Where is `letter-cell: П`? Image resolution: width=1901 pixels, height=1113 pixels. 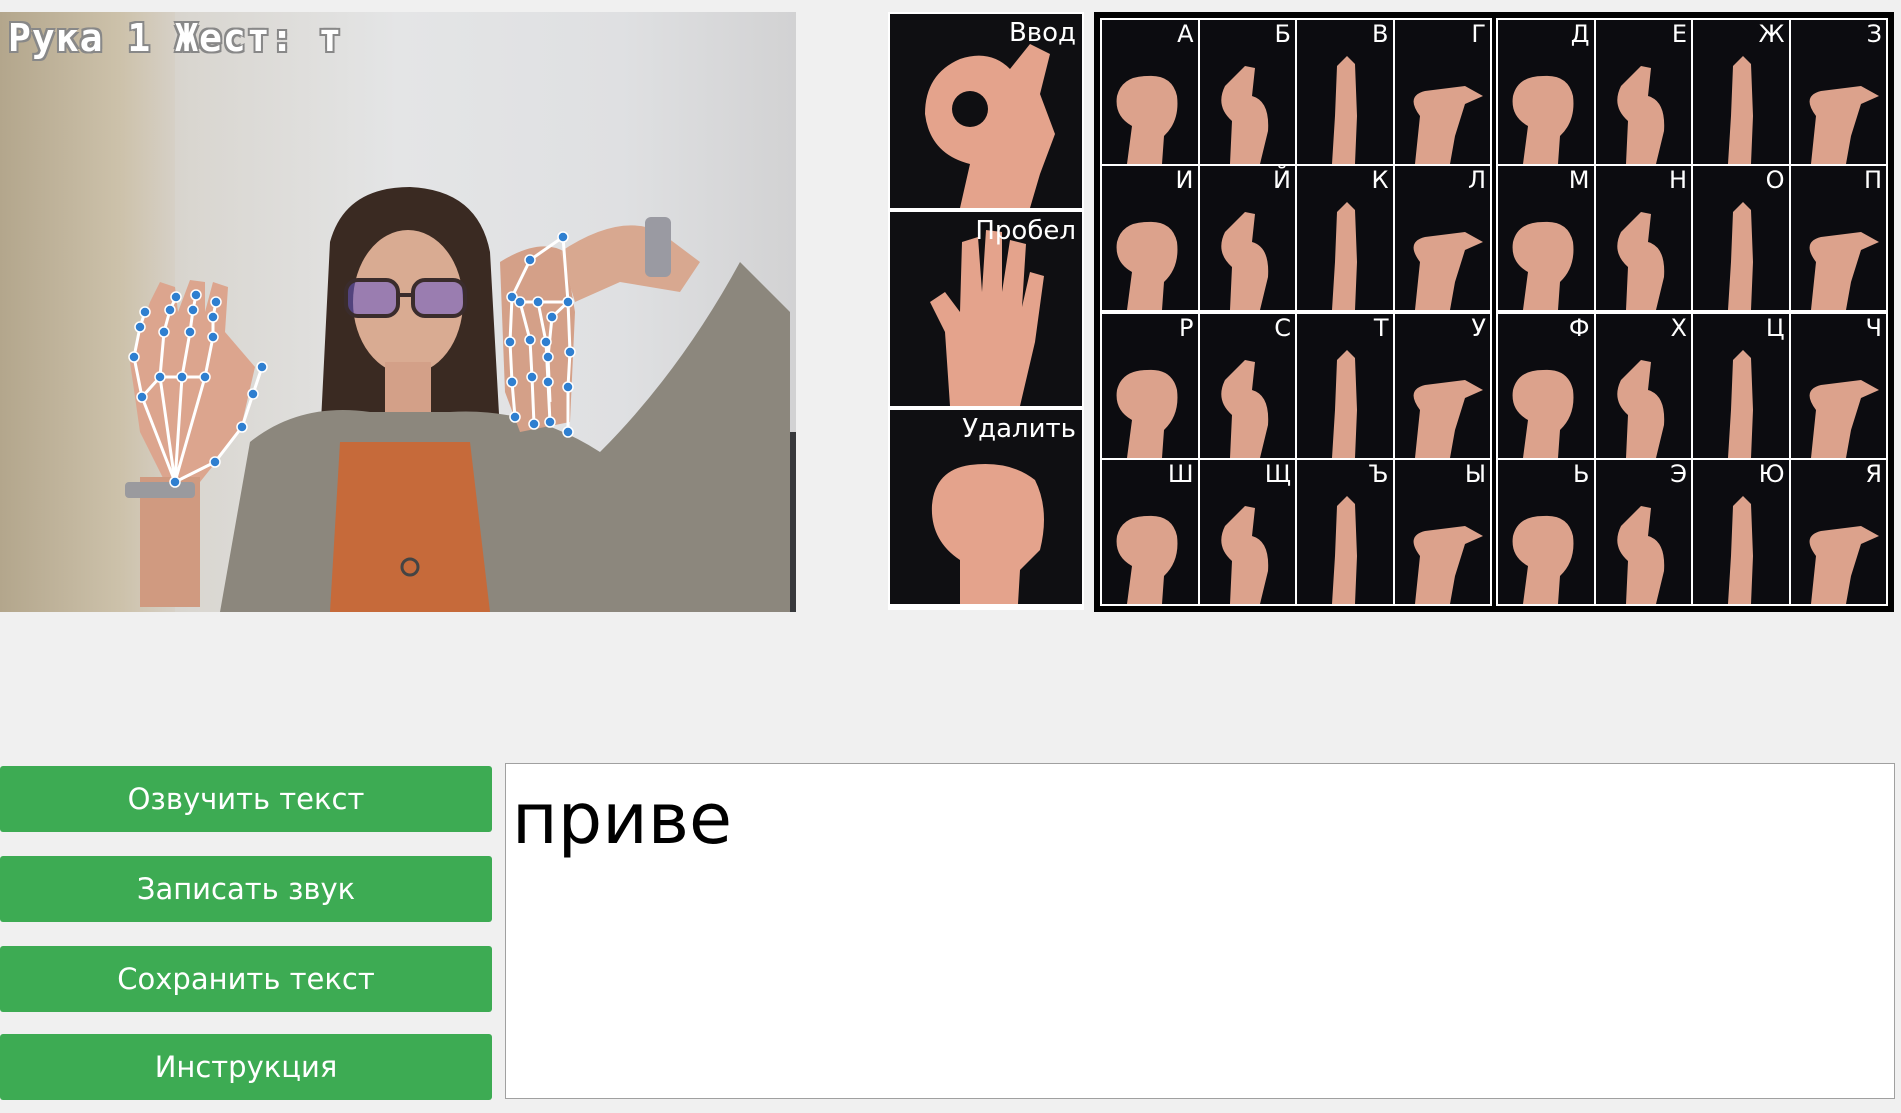 letter-cell: П is located at coordinates (1838, 238).